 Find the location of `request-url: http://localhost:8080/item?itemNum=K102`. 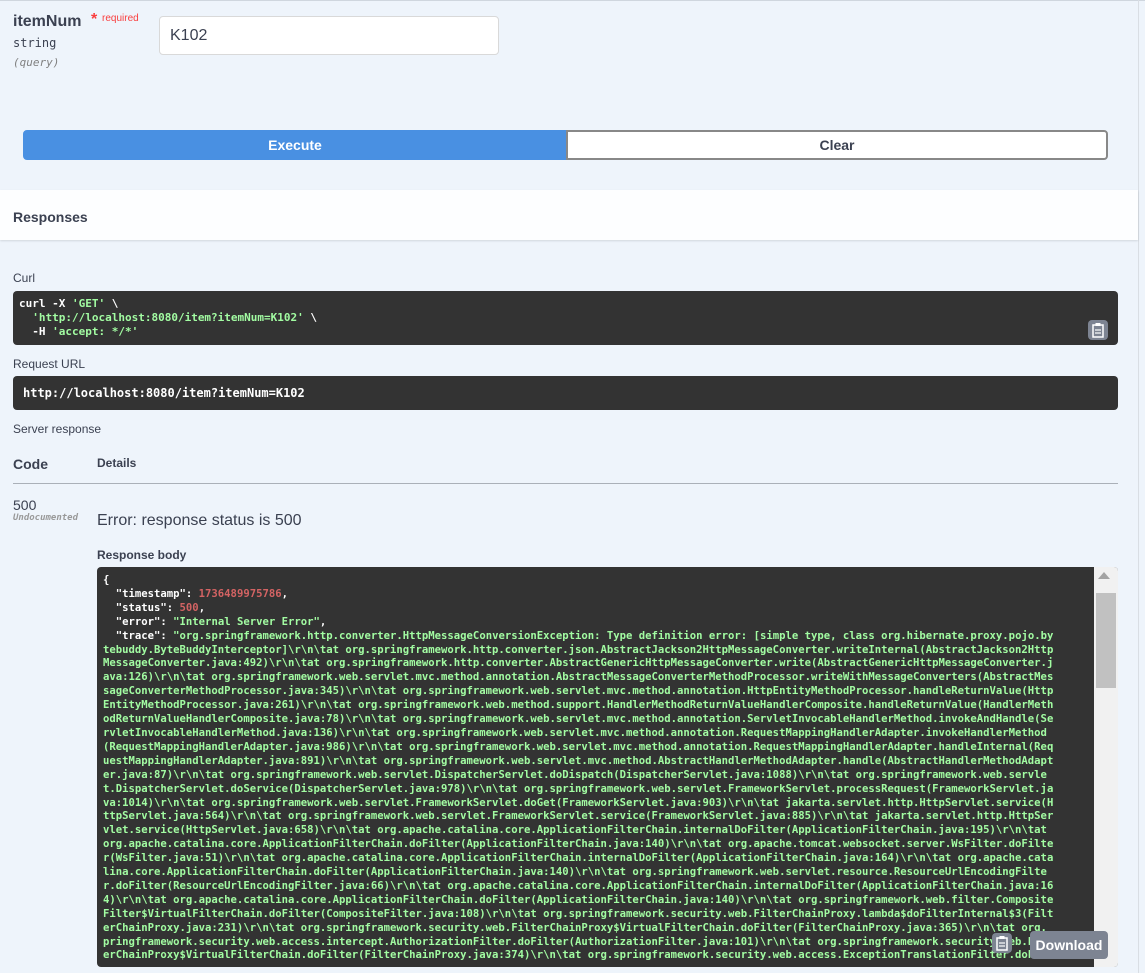

request-url: http://localhost:8080/item?itemNum=K102 is located at coordinates (164, 393).